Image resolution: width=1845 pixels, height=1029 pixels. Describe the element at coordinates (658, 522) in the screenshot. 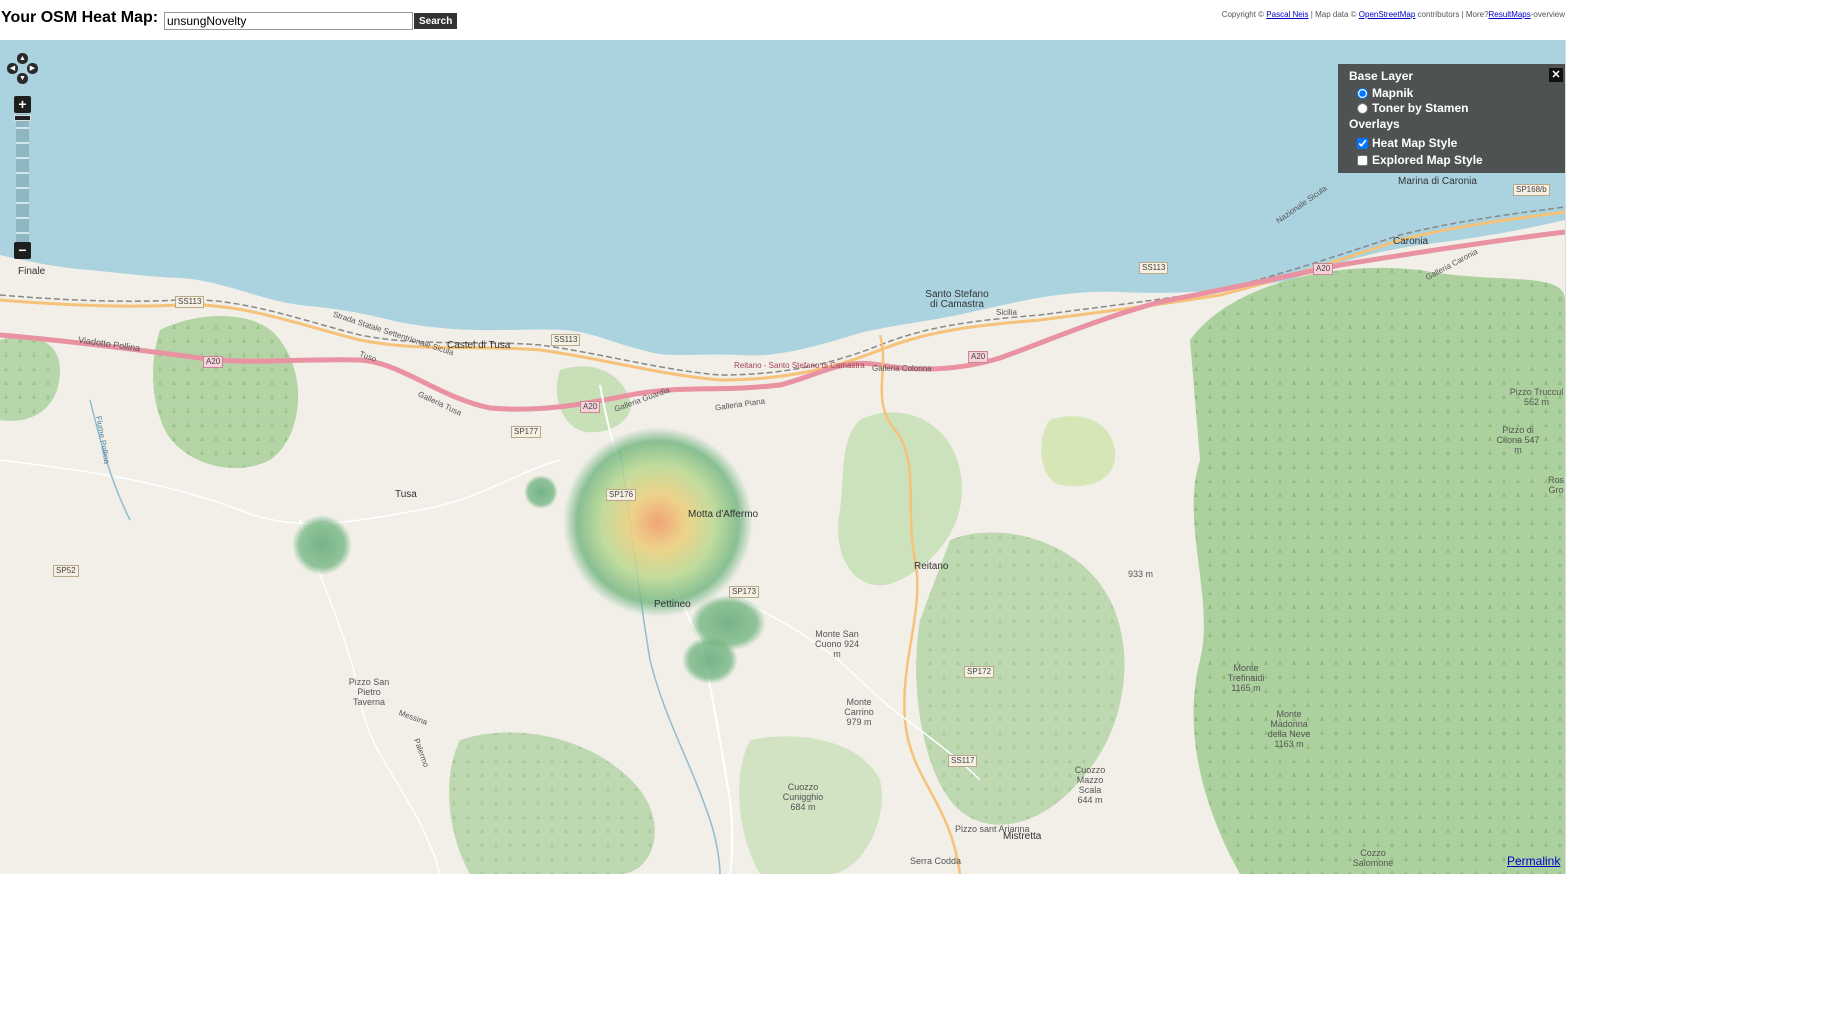

I see `heat-spot-main` at that location.